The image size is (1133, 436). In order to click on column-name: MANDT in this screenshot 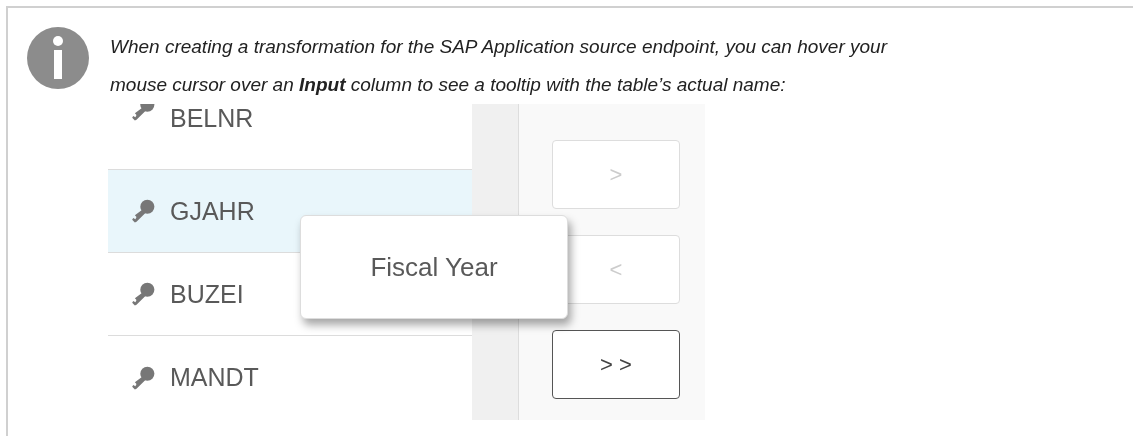, I will do `click(214, 377)`.